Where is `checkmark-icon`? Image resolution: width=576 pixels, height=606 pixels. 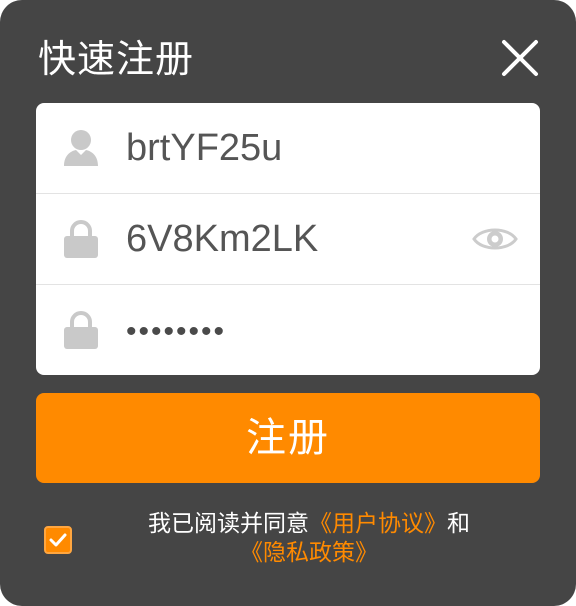 checkmark-icon is located at coordinates (58, 540).